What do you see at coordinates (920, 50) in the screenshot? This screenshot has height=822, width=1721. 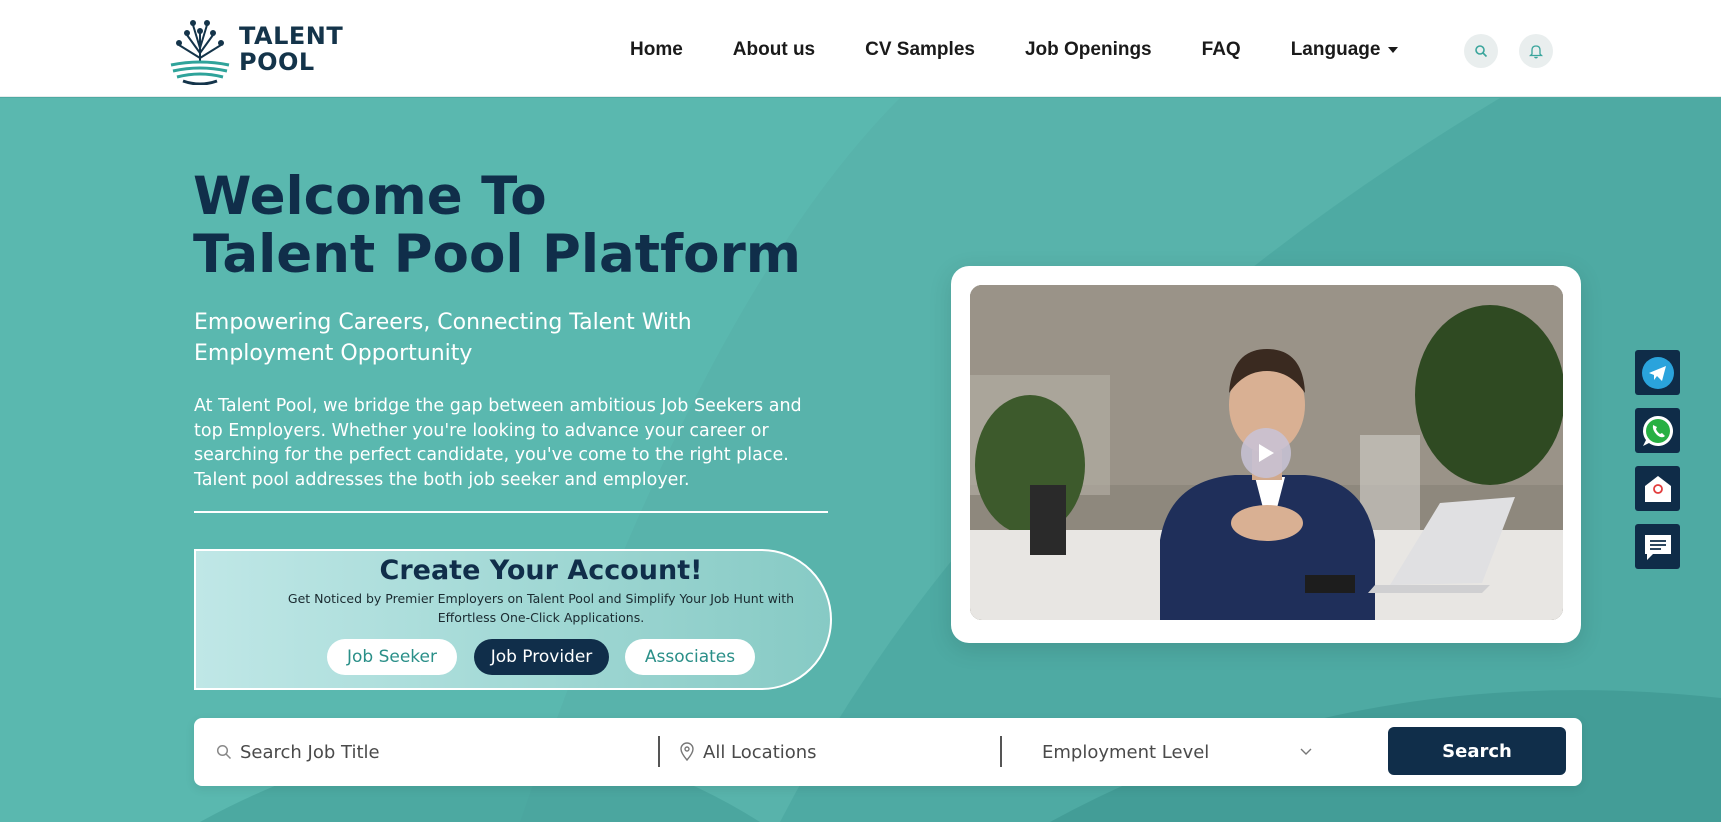 I see `nav-cv-samples: CV Samples` at bounding box center [920, 50].